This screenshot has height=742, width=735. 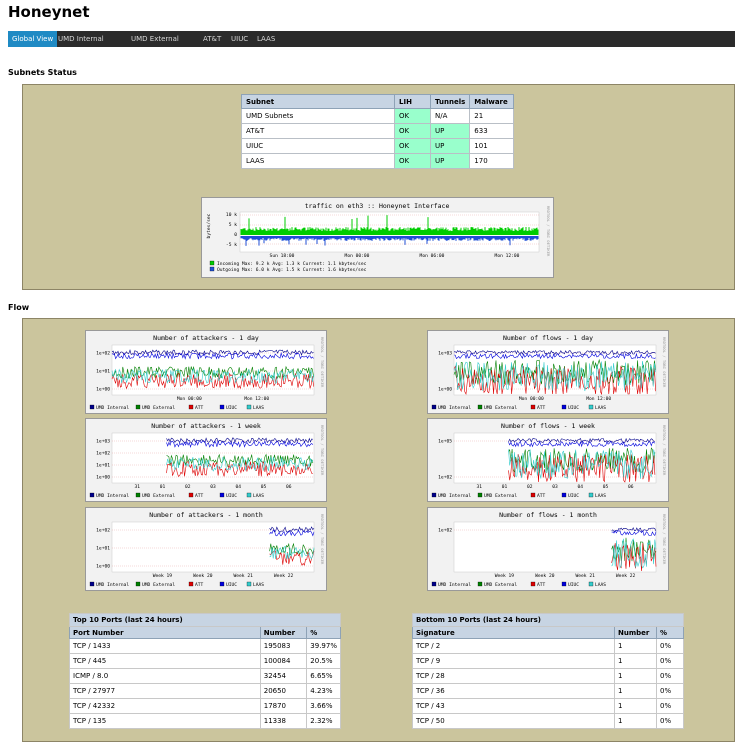 What do you see at coordinates (155, 39) in the screenshot?
I see `tab-umd-external: UMD External` at bounding box center [155, 39].